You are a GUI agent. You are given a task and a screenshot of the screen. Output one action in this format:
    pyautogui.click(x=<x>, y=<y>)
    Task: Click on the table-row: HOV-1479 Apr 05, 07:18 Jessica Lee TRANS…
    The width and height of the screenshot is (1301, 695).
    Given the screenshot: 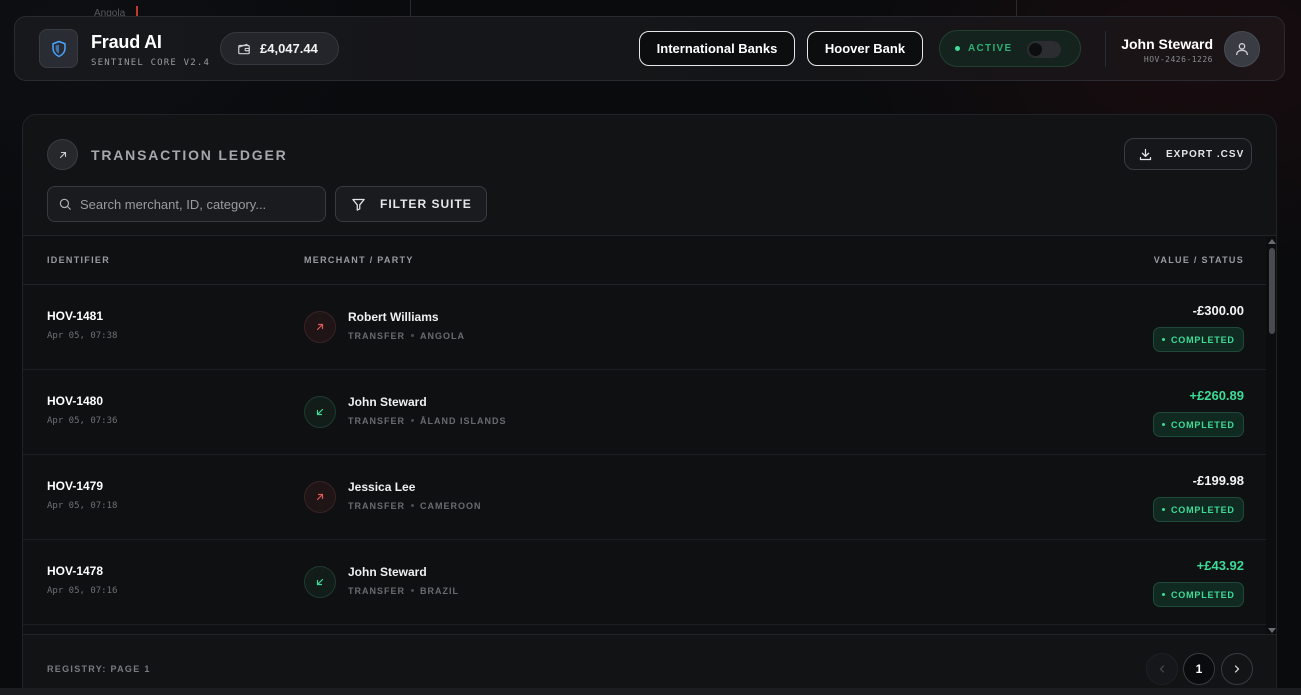 What is the action you would take?
    pyautogui.click(x=644, y=497)
    